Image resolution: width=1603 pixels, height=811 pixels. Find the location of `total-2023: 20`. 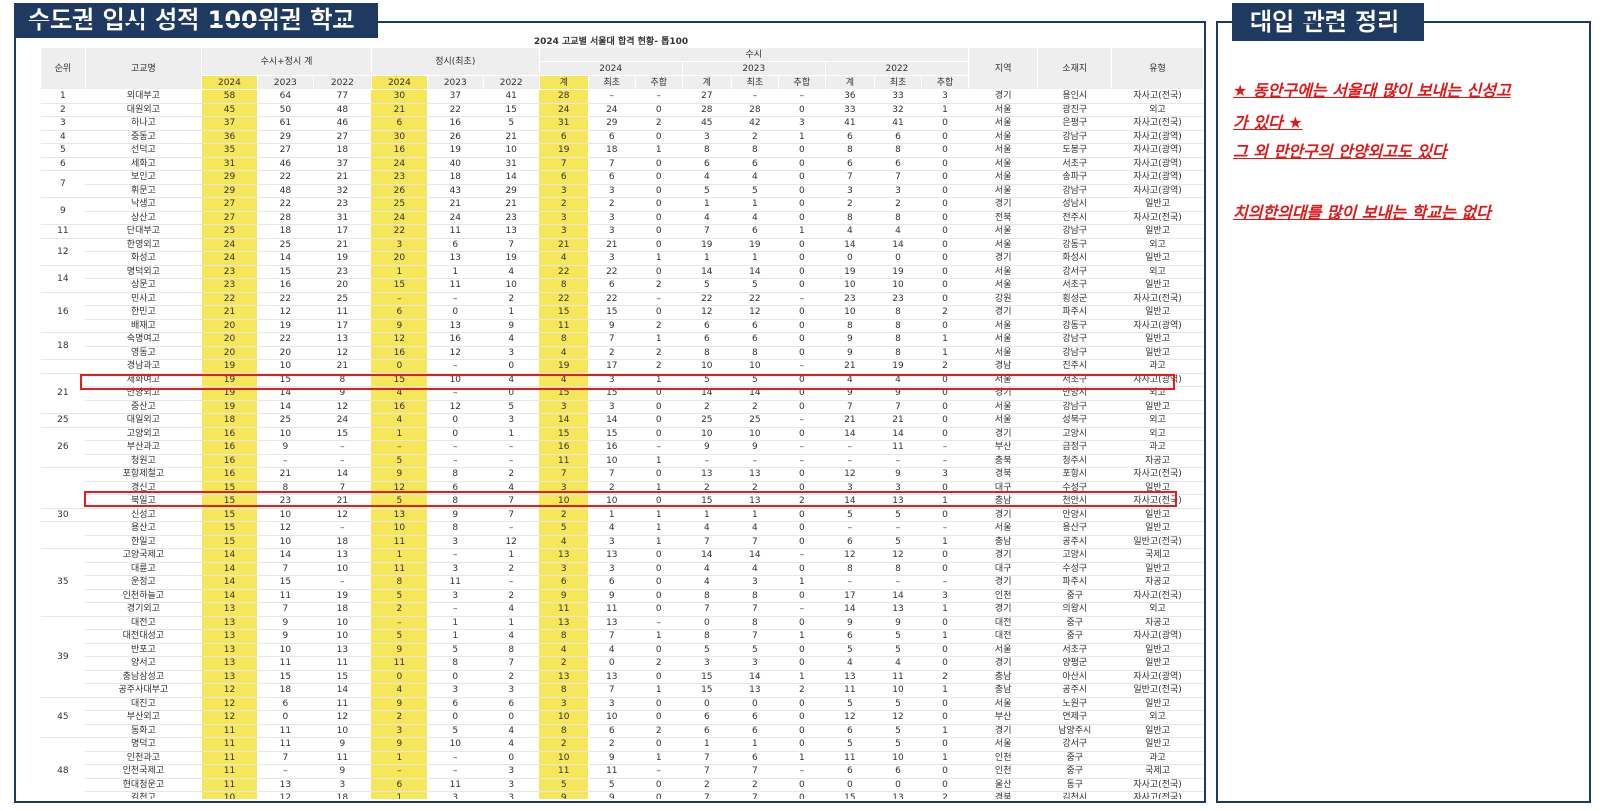

total-2023: 20 is located at coordinates (285, 353).